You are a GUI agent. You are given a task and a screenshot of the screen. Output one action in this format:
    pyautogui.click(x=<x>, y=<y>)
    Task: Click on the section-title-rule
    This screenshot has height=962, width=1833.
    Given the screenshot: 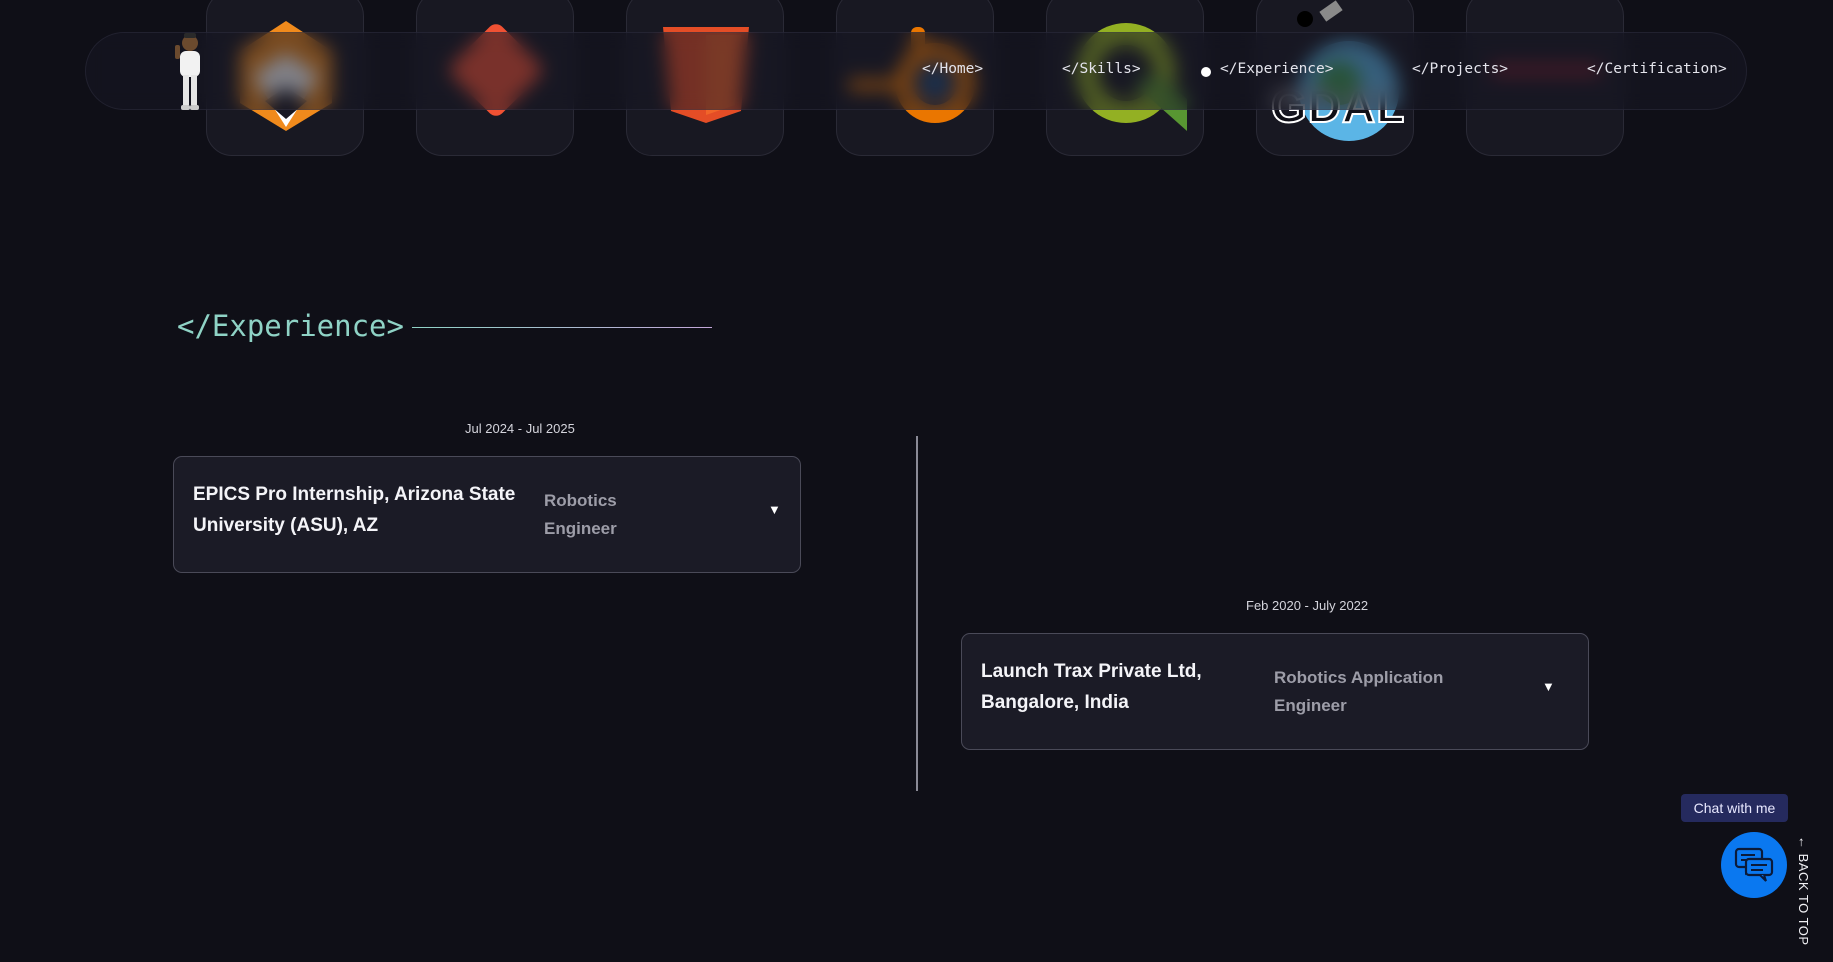 What is the action you would take?
    pyautogui.click(x=562, y=327)
    